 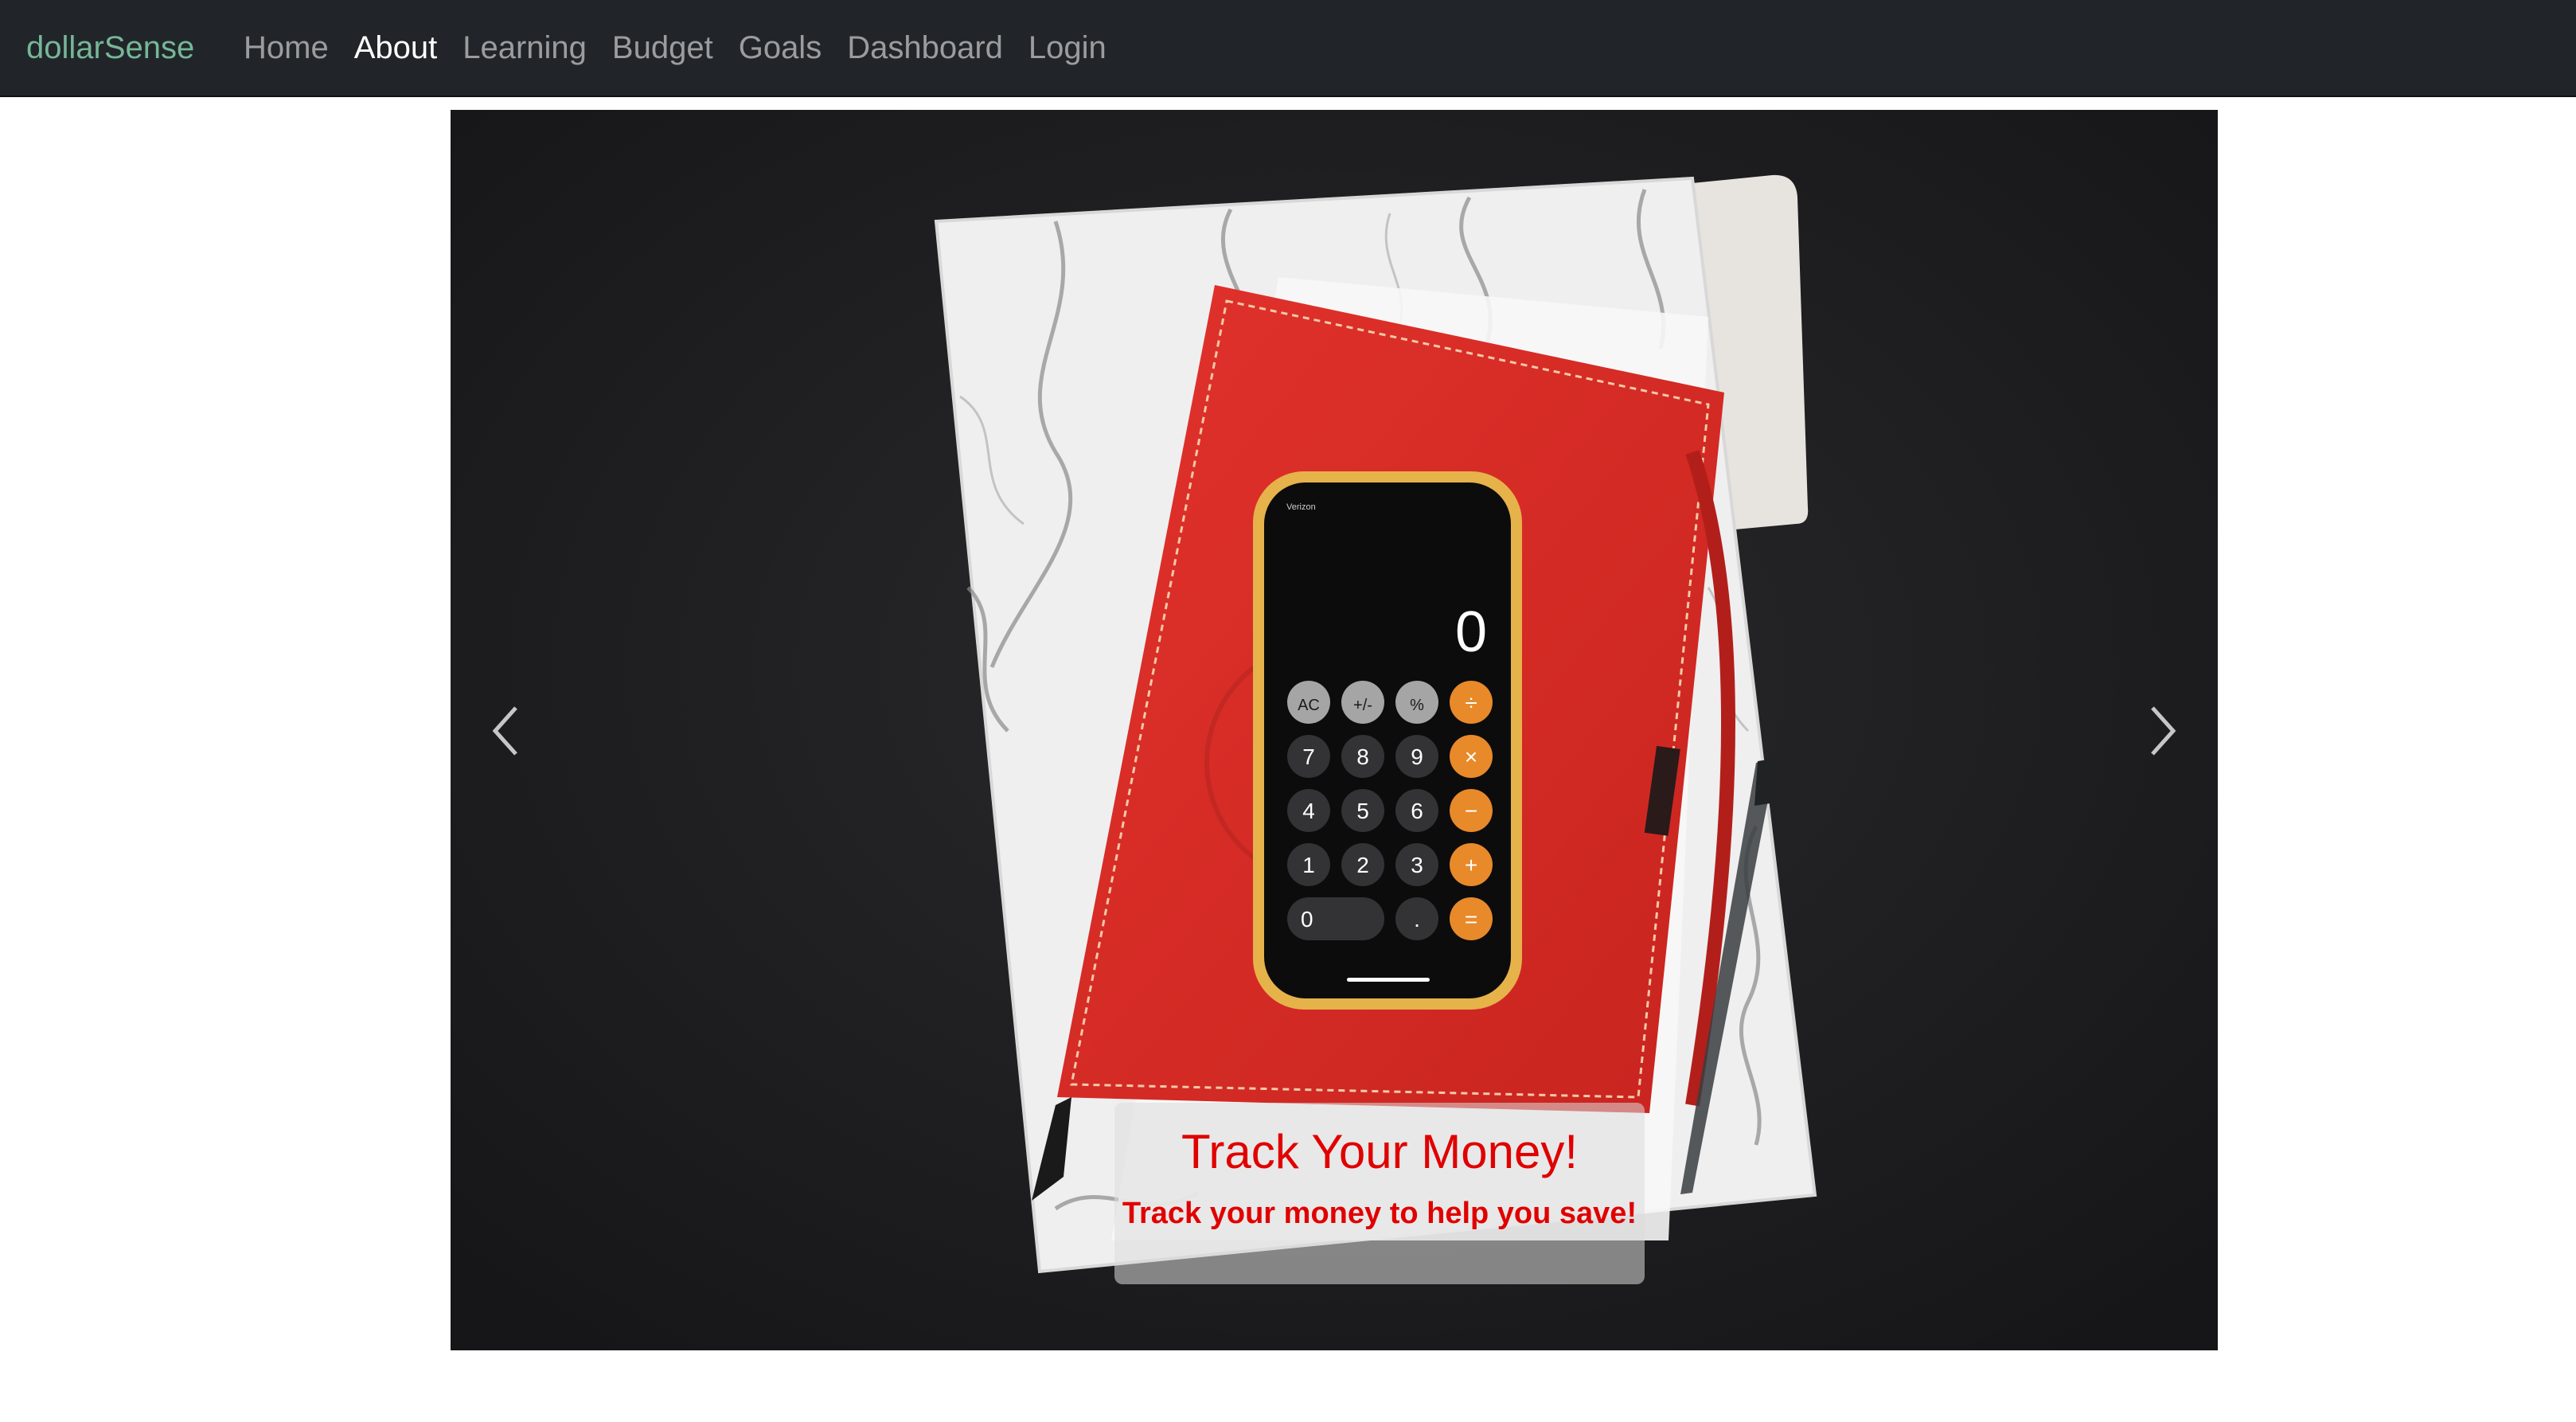 I want to click on calc-key-label: 8, so click(x=1362, y=756).